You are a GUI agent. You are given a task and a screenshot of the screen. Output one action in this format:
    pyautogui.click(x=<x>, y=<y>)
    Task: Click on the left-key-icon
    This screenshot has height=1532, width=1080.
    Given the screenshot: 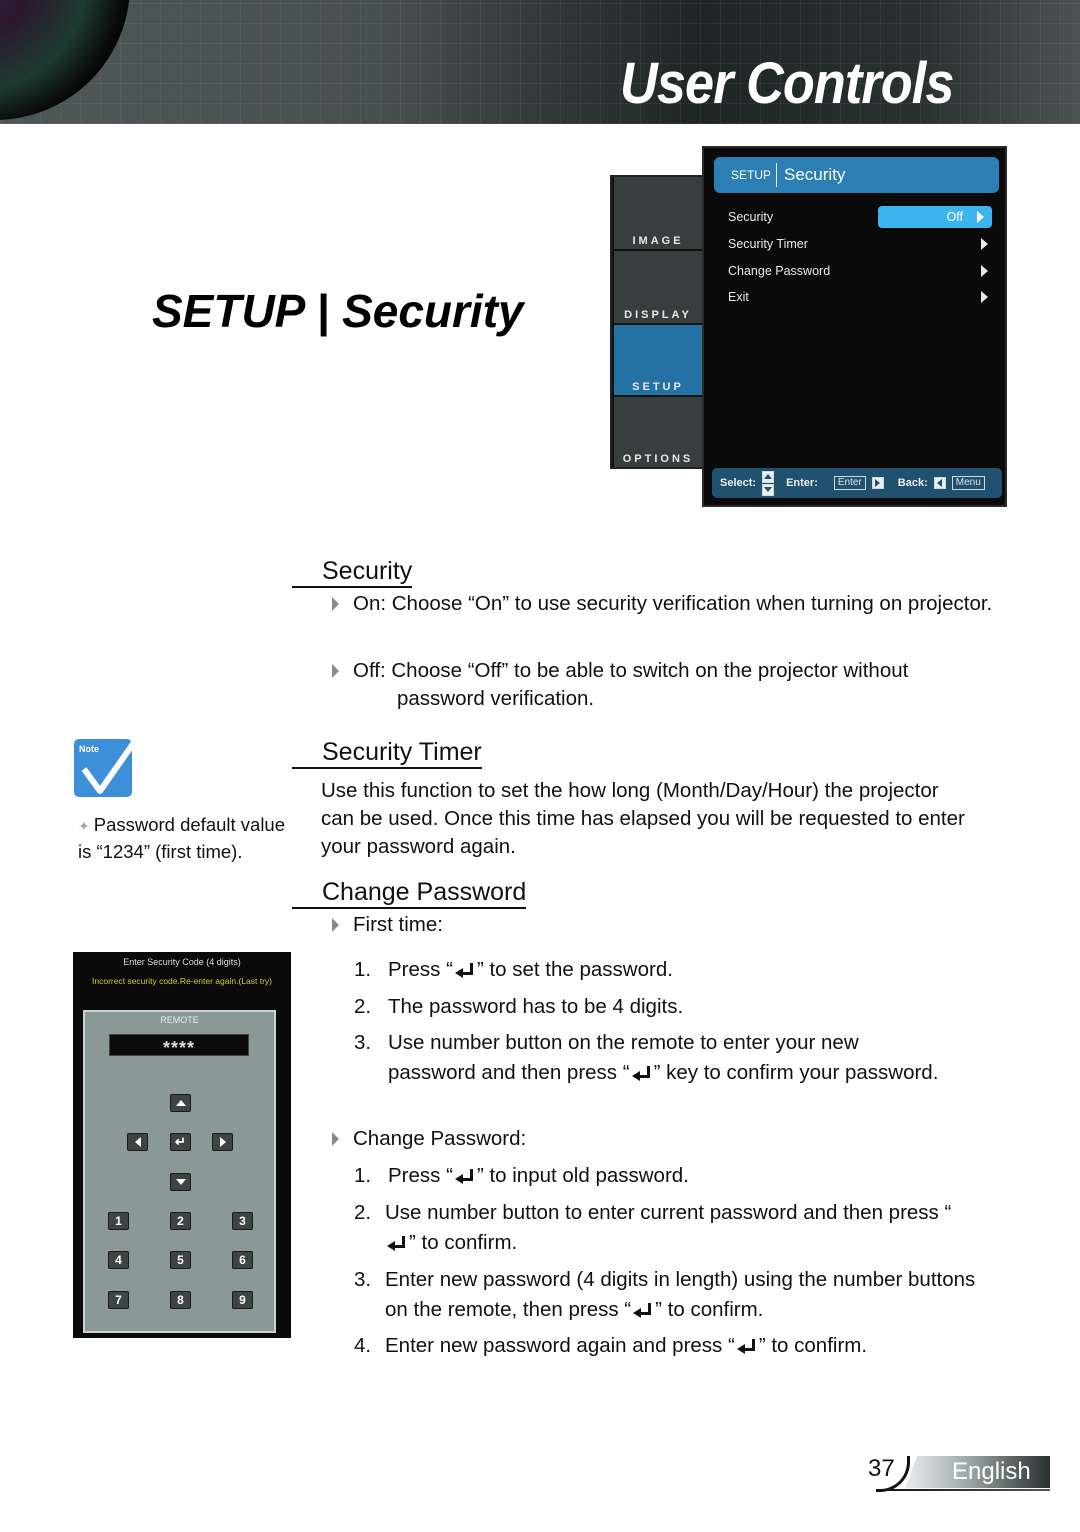 What is the action you would take?
    pyautogui.click(x=939, y=483)
    